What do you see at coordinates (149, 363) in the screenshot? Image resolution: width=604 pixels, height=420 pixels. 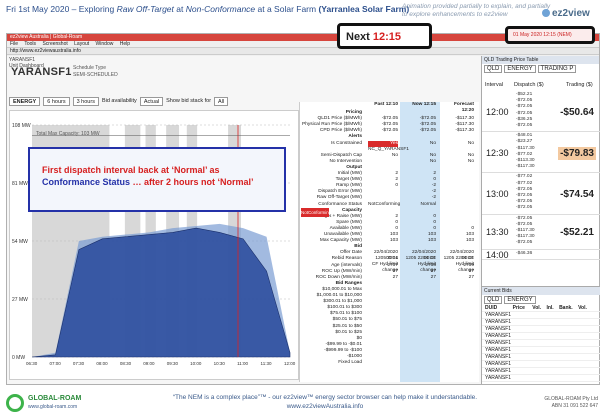 I see `x-tick-label: 09:00` at bounding box center [149, 363].